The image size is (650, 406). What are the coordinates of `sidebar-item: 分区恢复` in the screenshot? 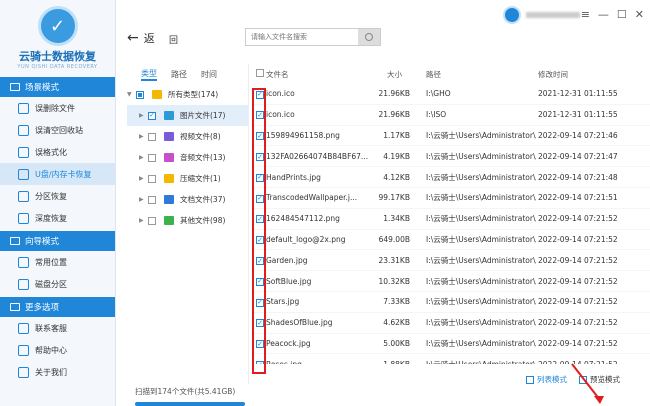 It's located at (57, 196).